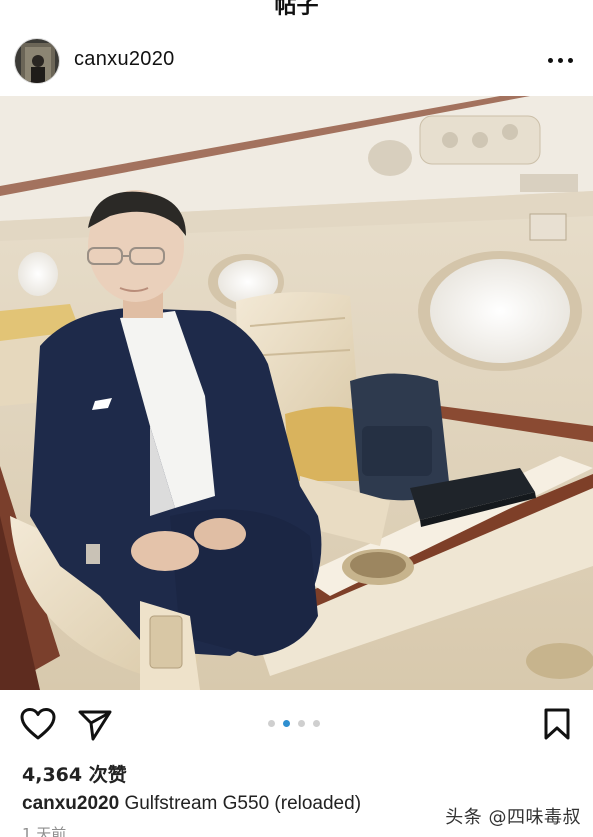  What do you see at coordinates (38, 724) in the screenshot?
I see `heart-icon` at bounding box center [38, 724].